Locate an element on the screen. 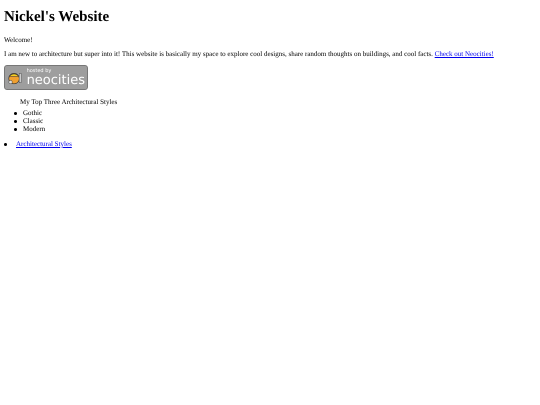 The image size is (540, 405). badge-brand-text: neocities is located at coordinates (55, 80).